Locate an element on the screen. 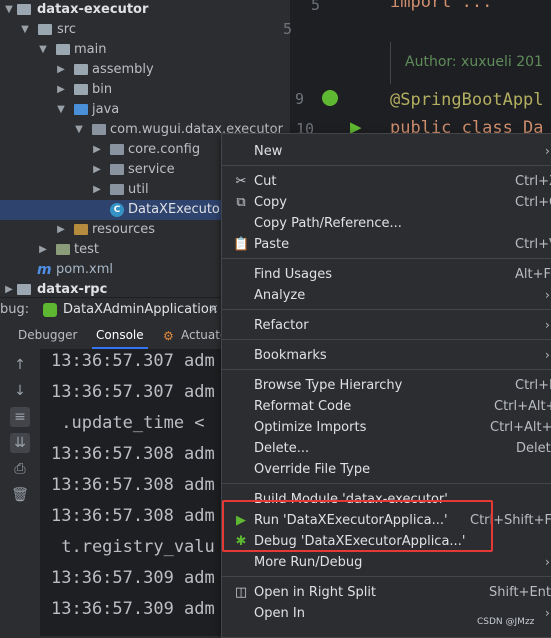 This screenshot has height=638, width=551. console-toolbar: ↑ ↓ ≡ ⇊ ⎙ 🗑 is located at coordinates (20, 492).